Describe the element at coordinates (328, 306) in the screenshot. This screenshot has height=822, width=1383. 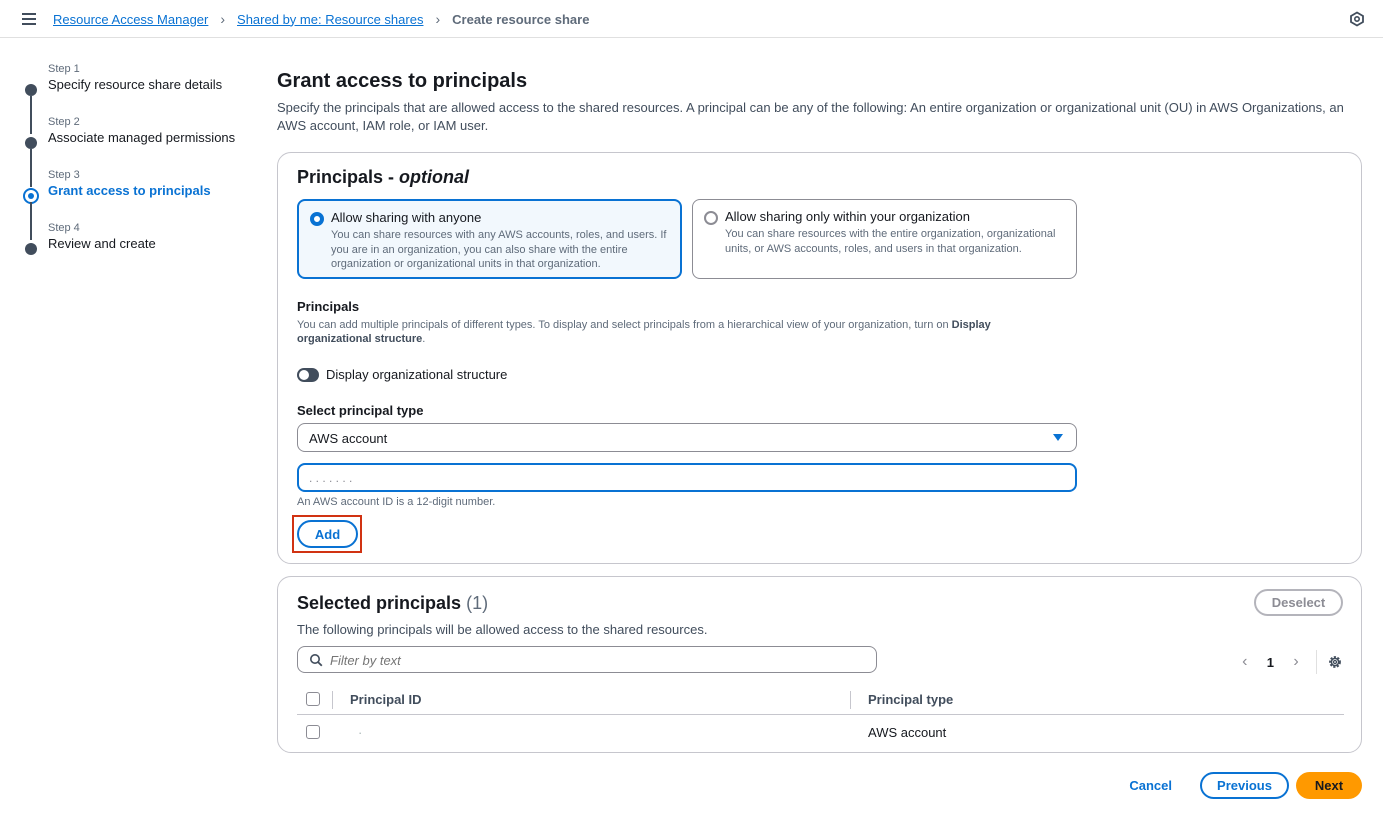
I see `principals-label: Principals` at that location.